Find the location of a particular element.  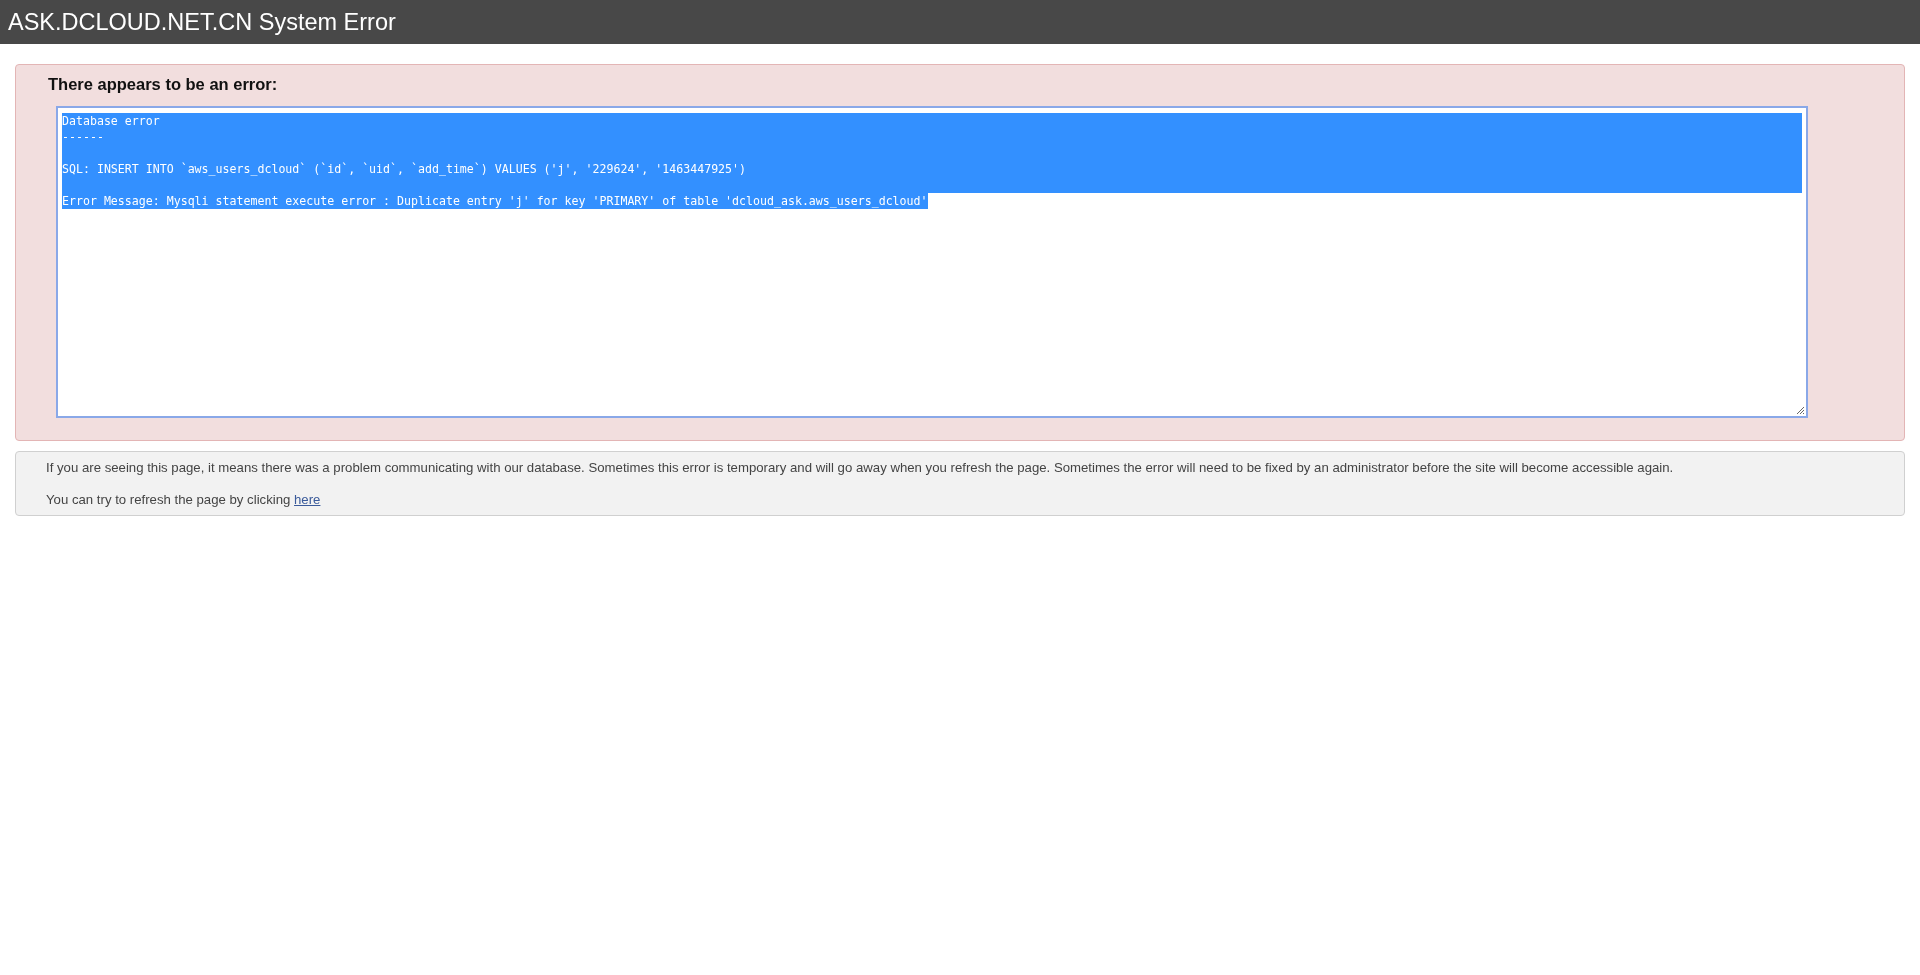

resize-grip-icon is located at coordinates (1800, 410).